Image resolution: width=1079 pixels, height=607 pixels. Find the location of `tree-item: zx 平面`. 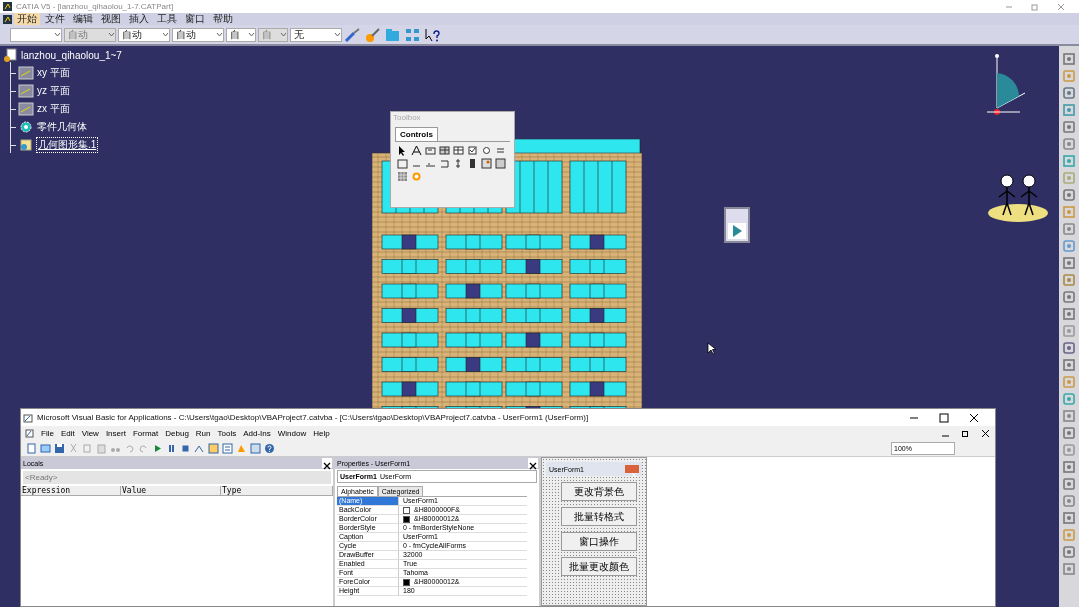

tree-item: zx 平面 is located at coordinates (53, 109).